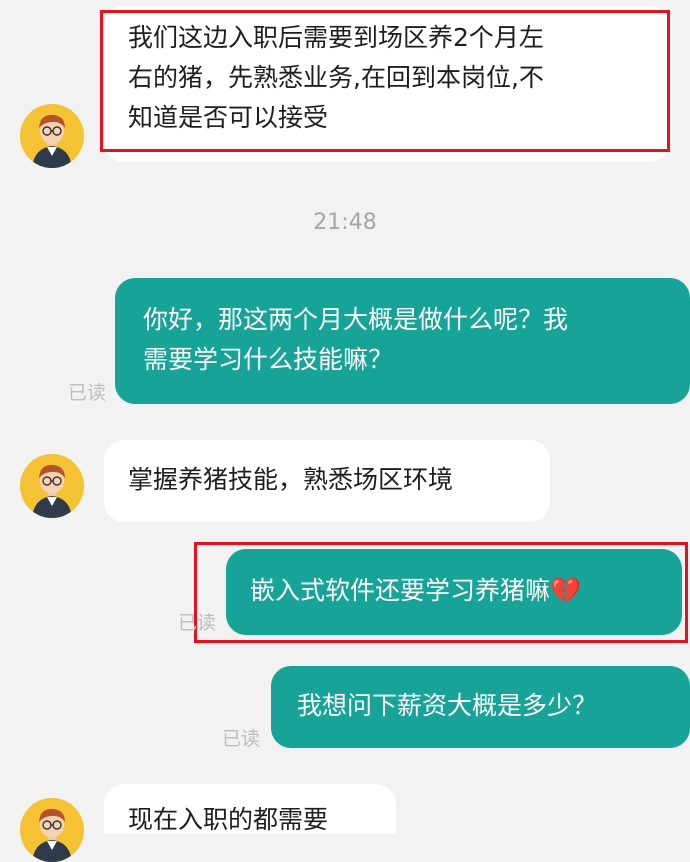 The height and width of the screenshot is (862, 690). I want to click on incoming-message-bubble: 现在入职的都需要, so click(250, 809).